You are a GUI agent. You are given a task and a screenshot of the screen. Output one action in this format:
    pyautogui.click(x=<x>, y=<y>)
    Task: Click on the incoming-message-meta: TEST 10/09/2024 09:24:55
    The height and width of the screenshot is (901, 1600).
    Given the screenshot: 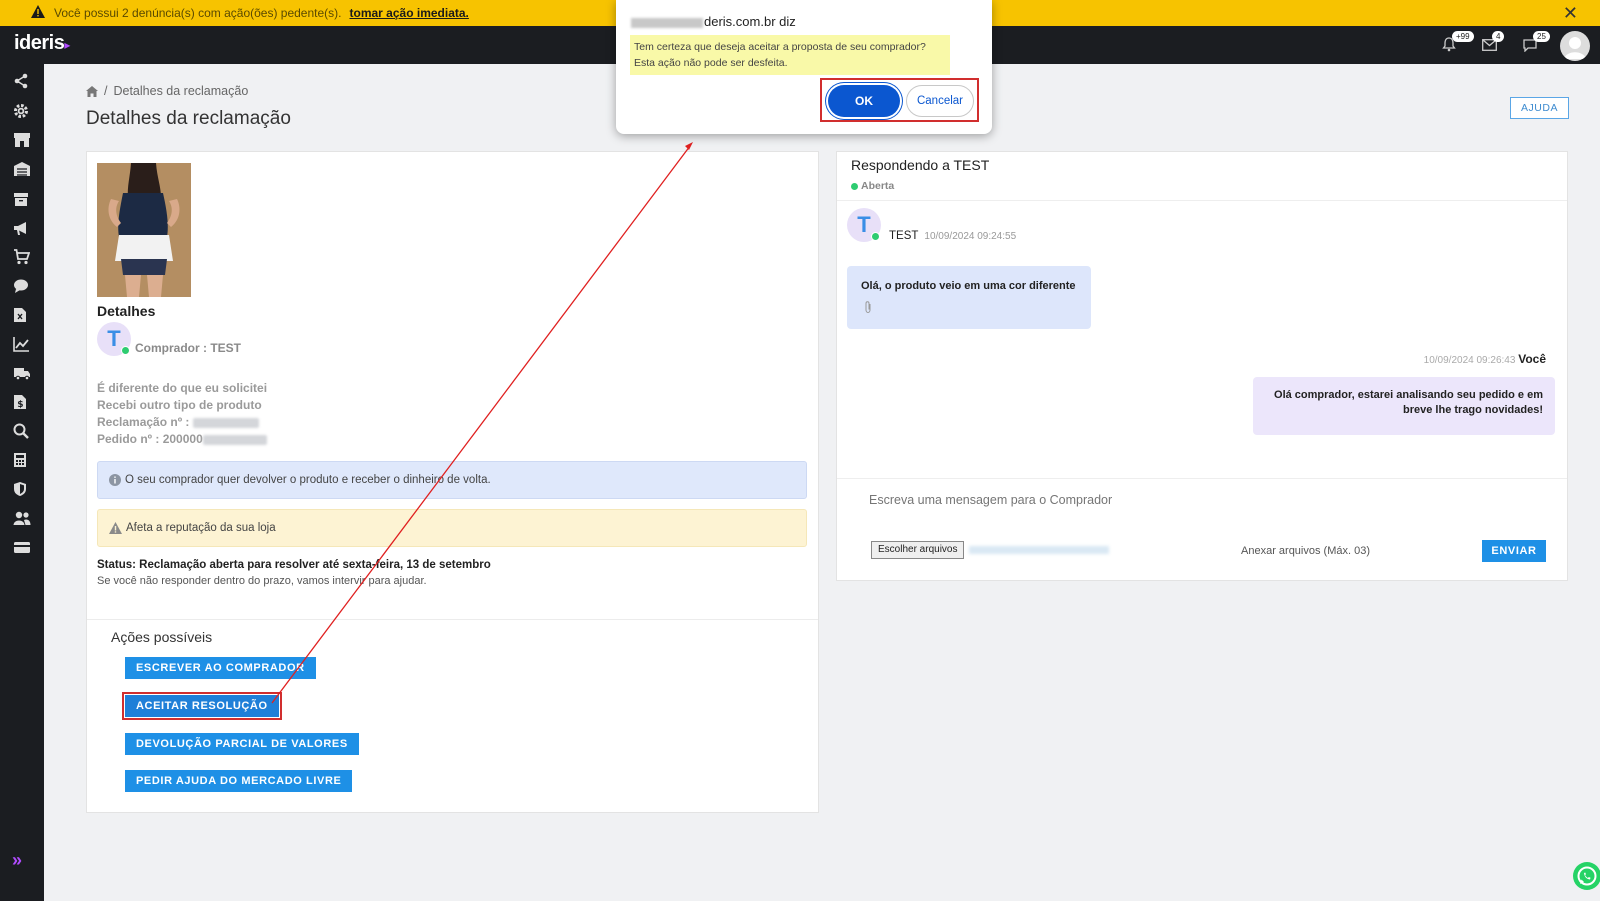 What is the action you would take?
    pyautogui.click(x=952, y=236)
    